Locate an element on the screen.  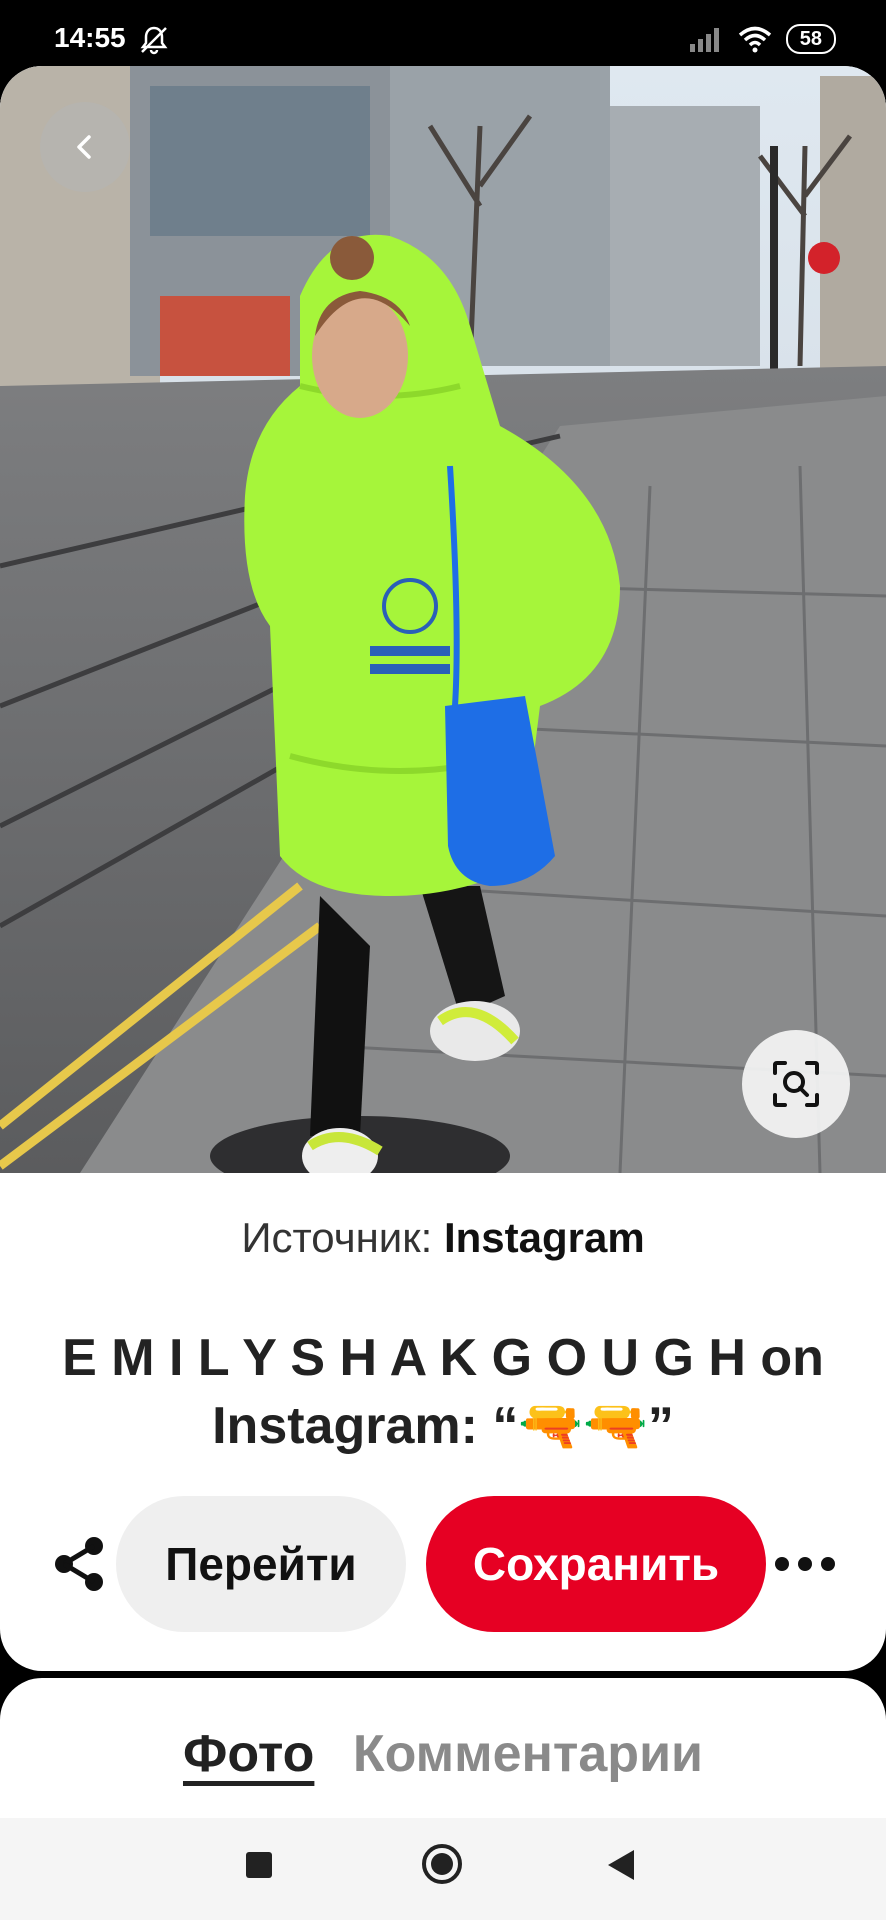
source-name: Instagram is located at coordinates (544, 1237).